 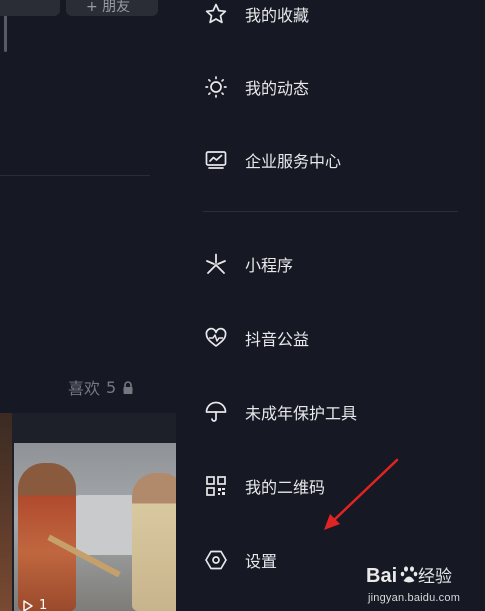 I want to click on umbrella-icon, so click(x=216, y=412).